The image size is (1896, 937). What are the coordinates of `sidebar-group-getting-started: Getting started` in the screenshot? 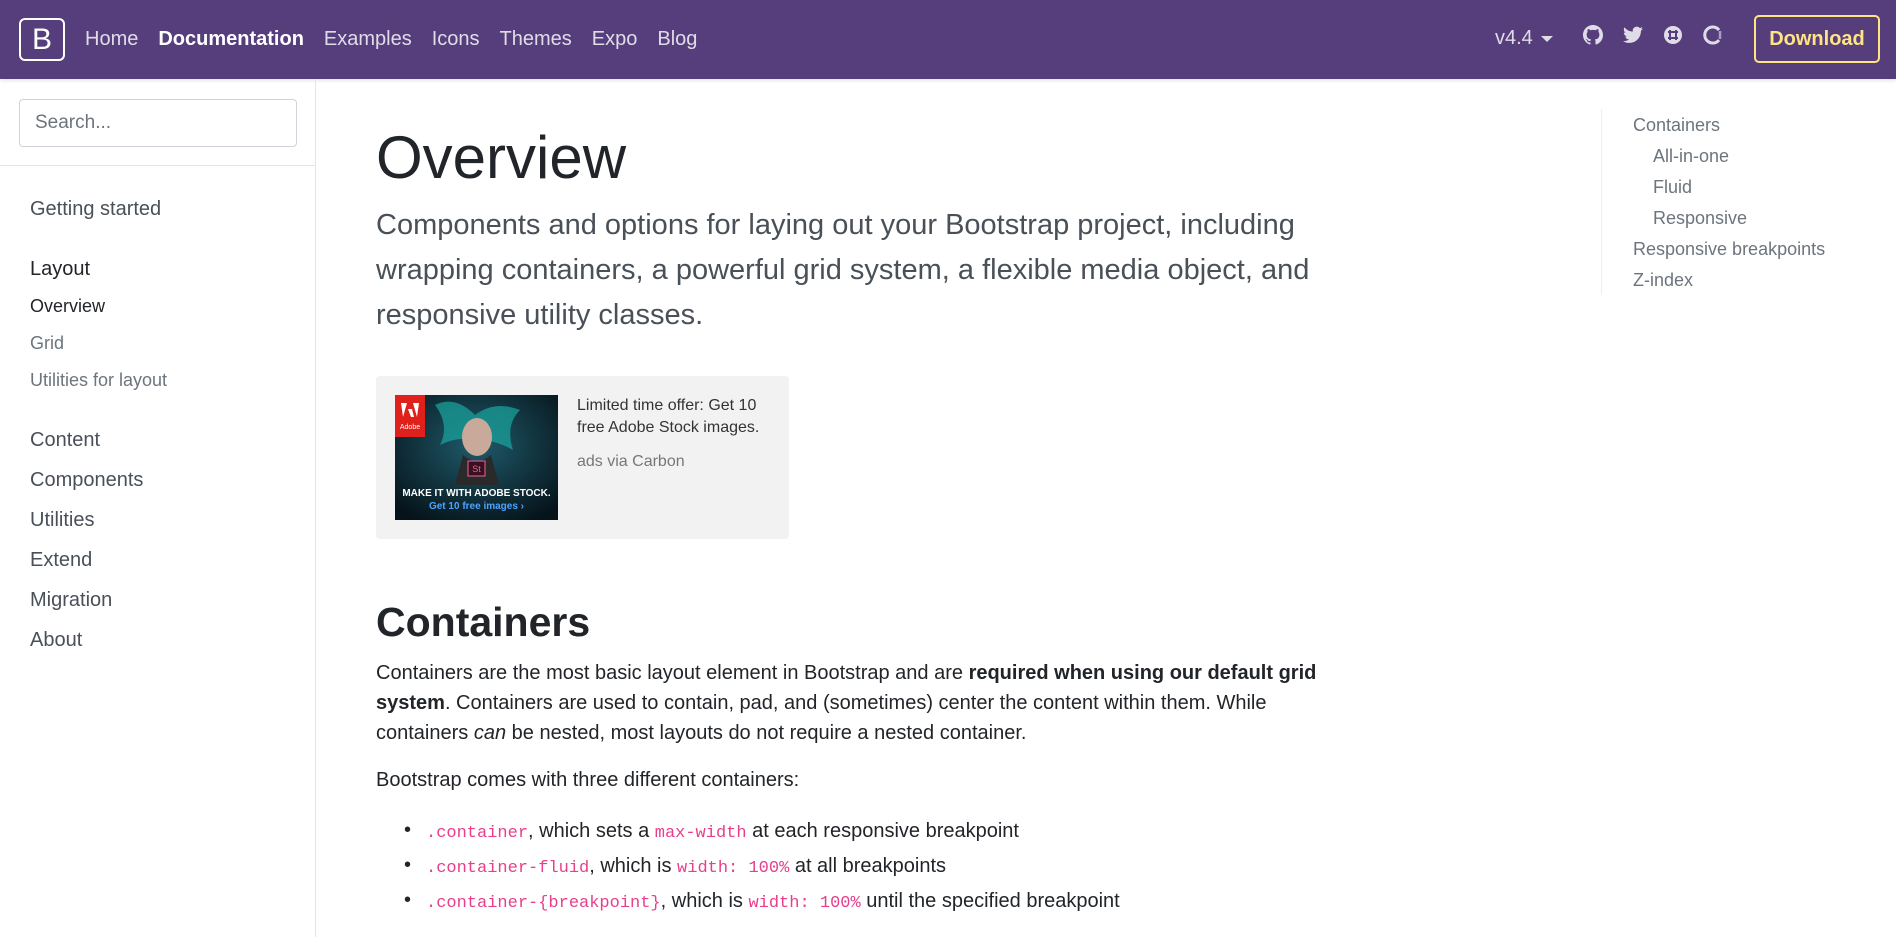 It's located at (95, 209).